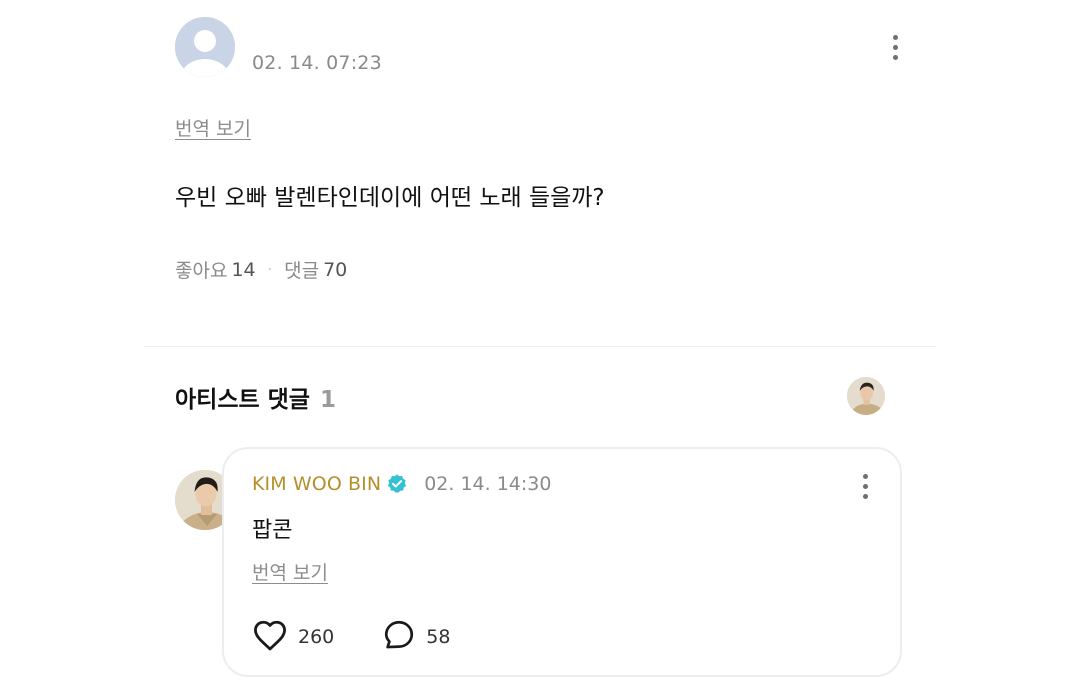 The height and width of the screenshot is (695, 1080). What do you see at coordinates (488, 484) in the screenshot?
I see `comment-date: 02. 14. 14:30` at bounding box center [488, 484].